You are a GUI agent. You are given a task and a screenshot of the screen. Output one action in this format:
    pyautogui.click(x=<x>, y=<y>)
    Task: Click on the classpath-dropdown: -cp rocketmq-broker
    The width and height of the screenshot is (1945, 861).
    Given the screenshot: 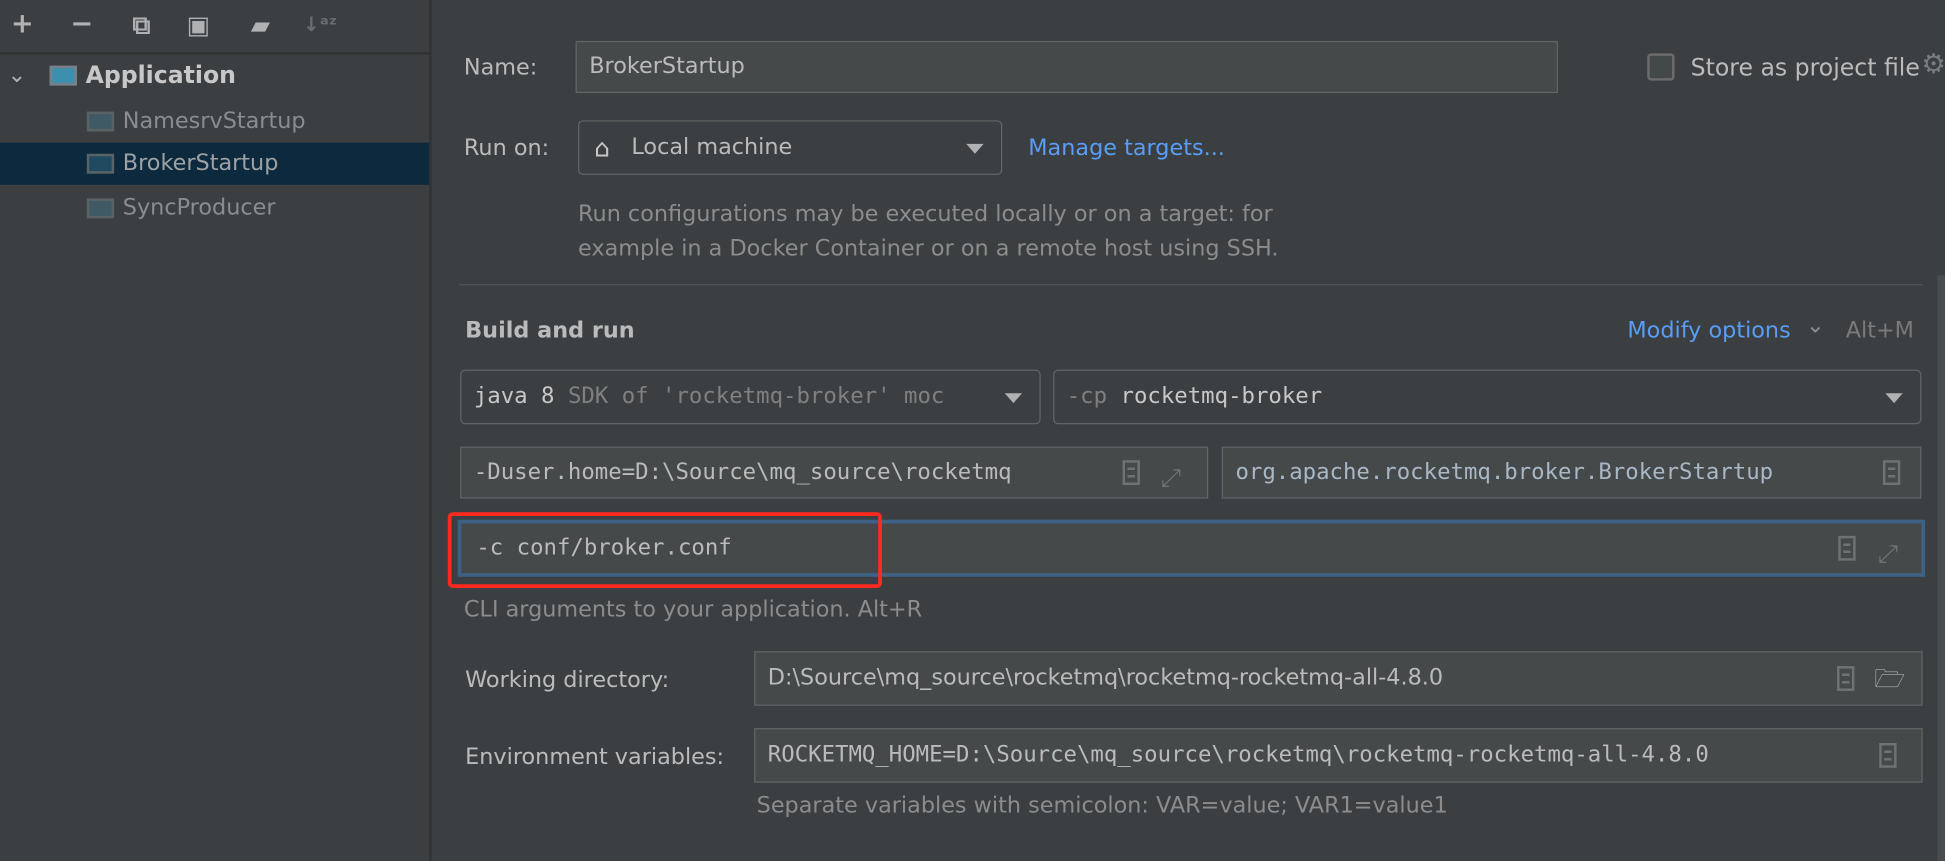 What is the action you would take?
    pyautogui.click(x=1487, y=397)
    